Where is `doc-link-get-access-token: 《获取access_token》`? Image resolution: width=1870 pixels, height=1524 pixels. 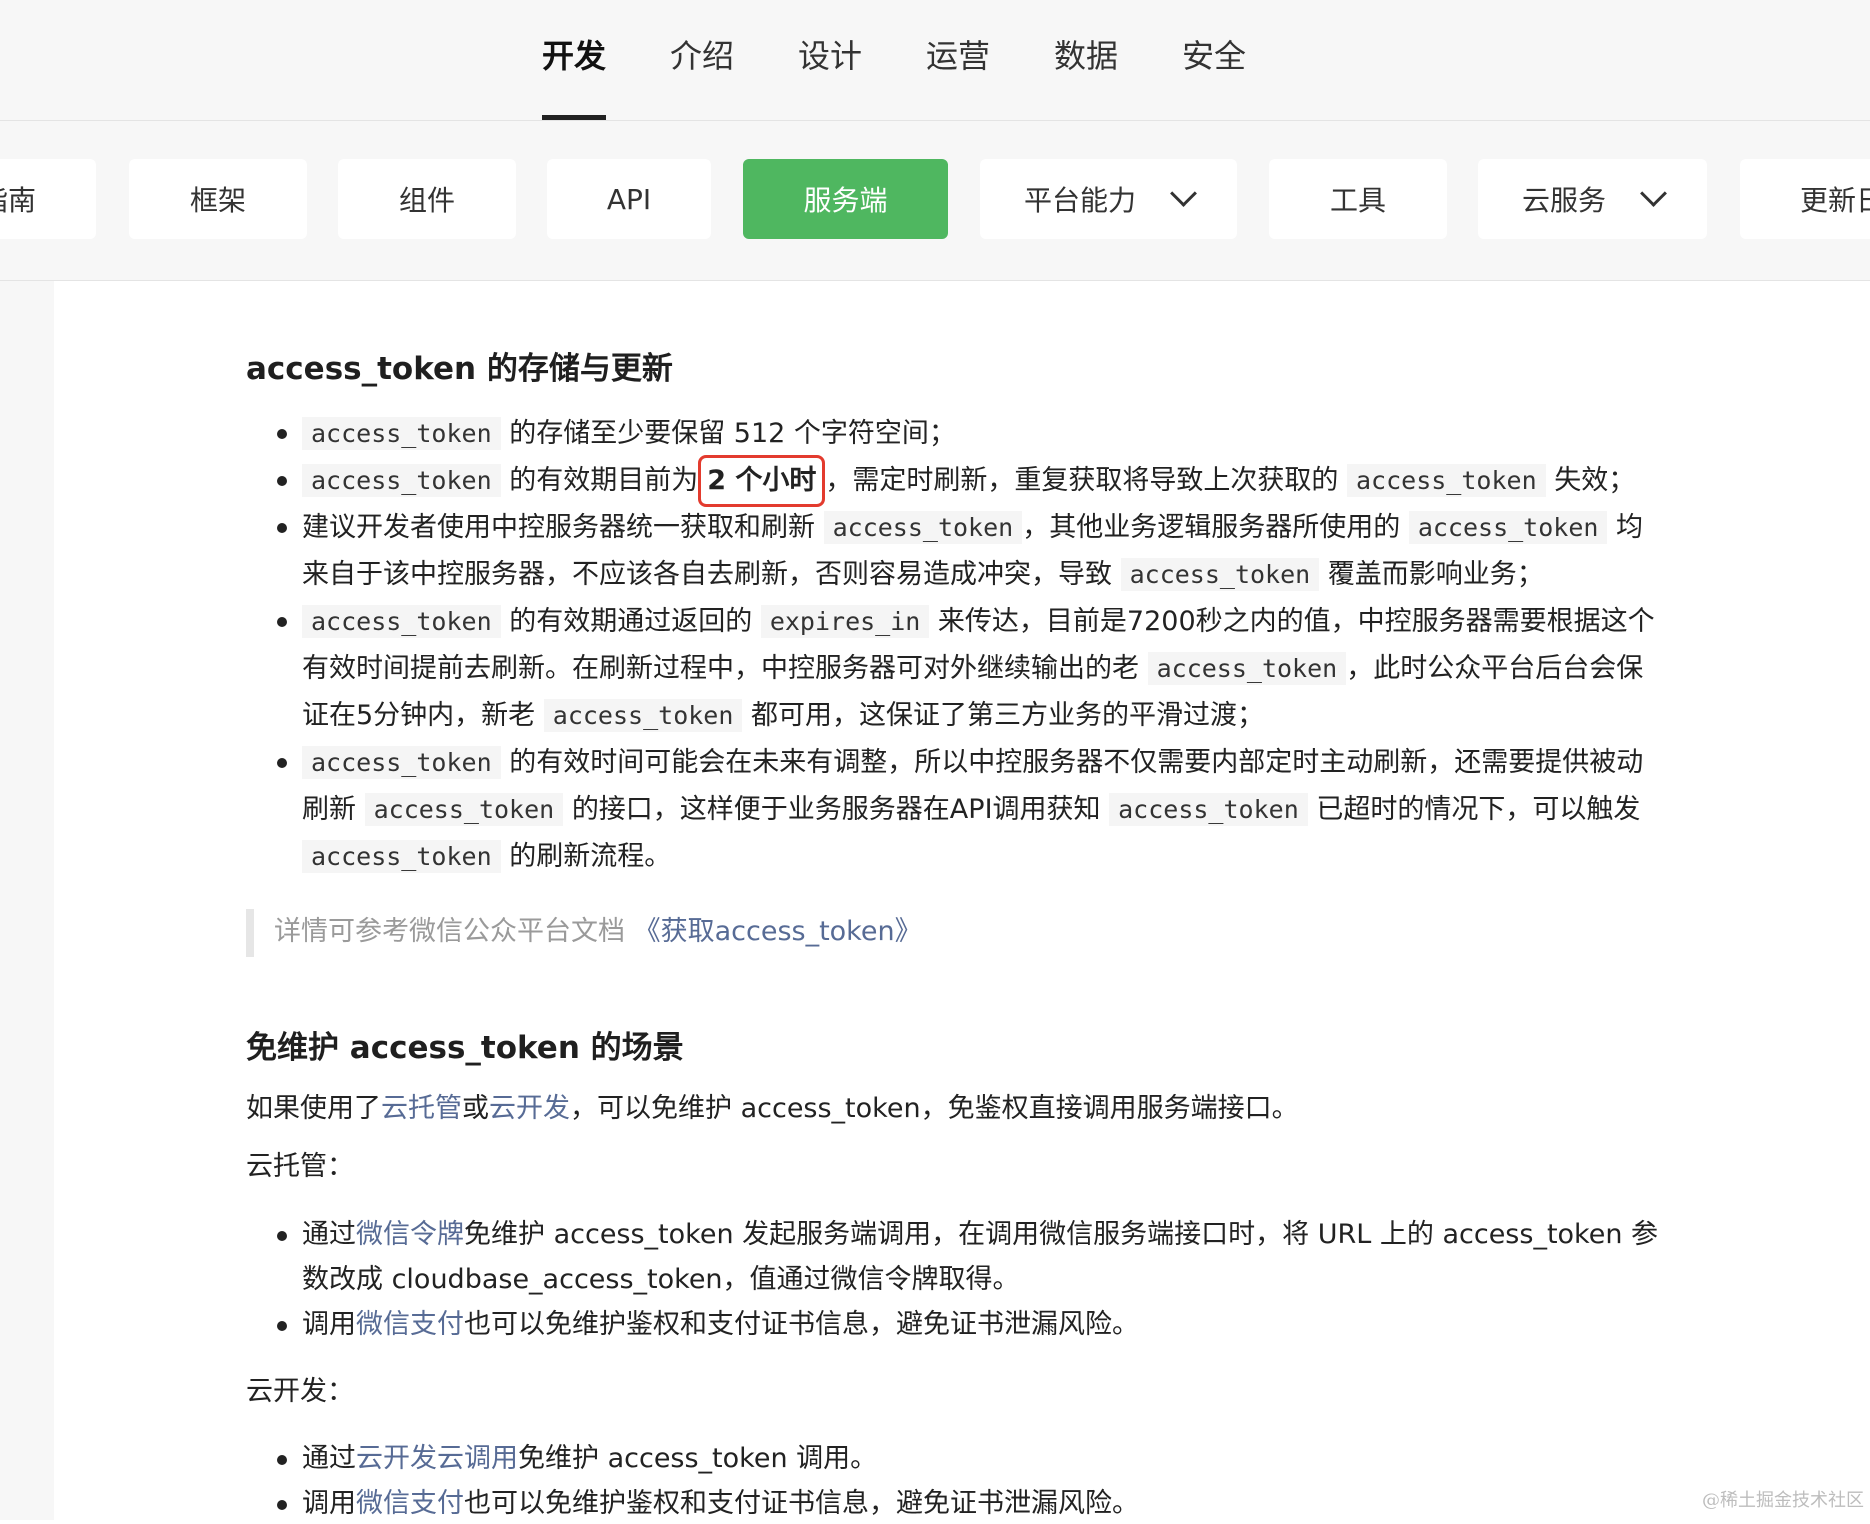
doc-link-get-access-token: 《获取access_token》 is located at coordinates (778, 931).